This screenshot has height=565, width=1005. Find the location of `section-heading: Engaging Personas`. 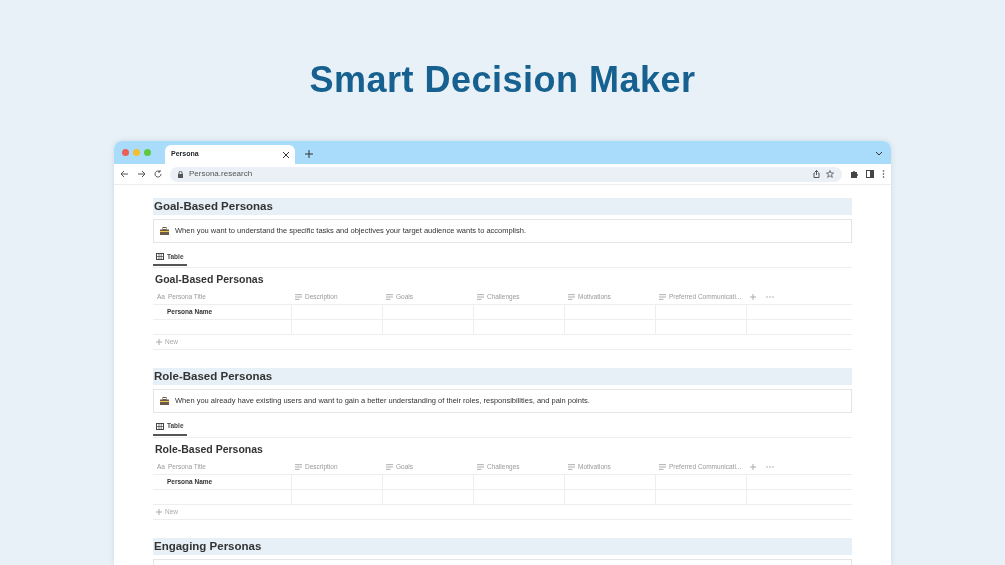

section-heading: Engaging Personas is located at coordinates (502, 546).